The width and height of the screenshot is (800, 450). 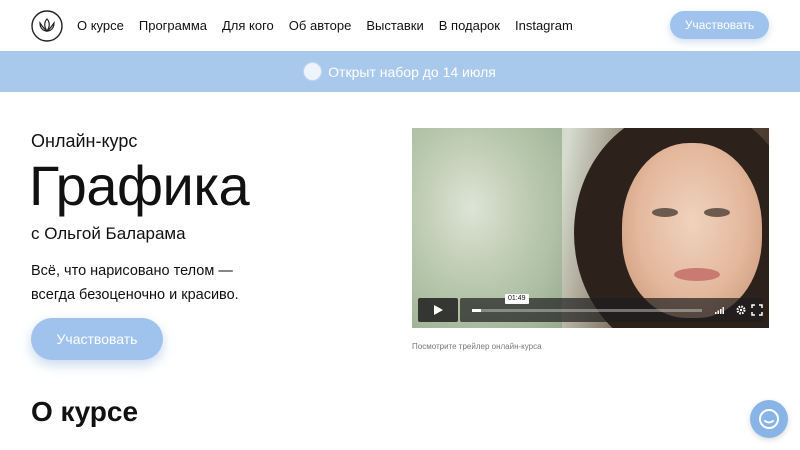 What do you see at coordinates (757, 310) in the screenshot?
I see `fullscreen-icon` at bounding box center [757, 310].